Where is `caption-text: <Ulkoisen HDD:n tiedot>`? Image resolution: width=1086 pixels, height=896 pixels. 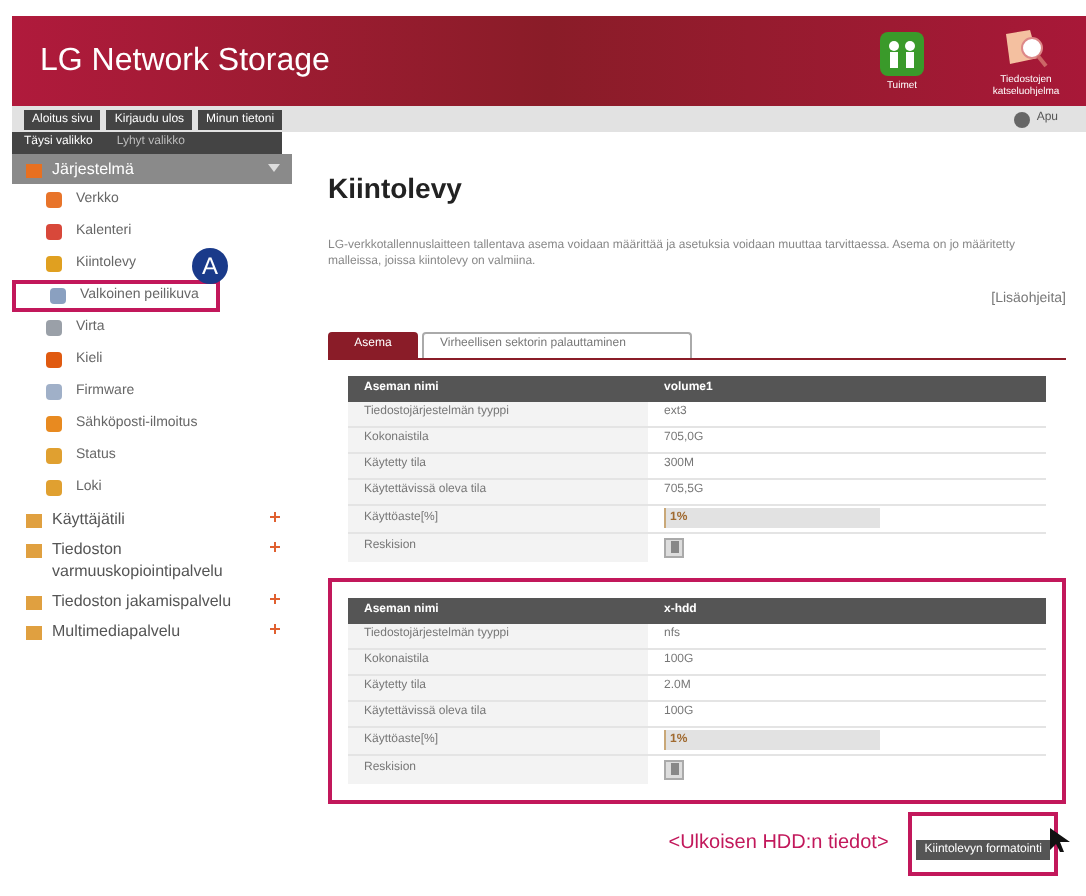 caption-text: <Ulkoisen HDD:n tiedot> is located at coordinates (778, 844).